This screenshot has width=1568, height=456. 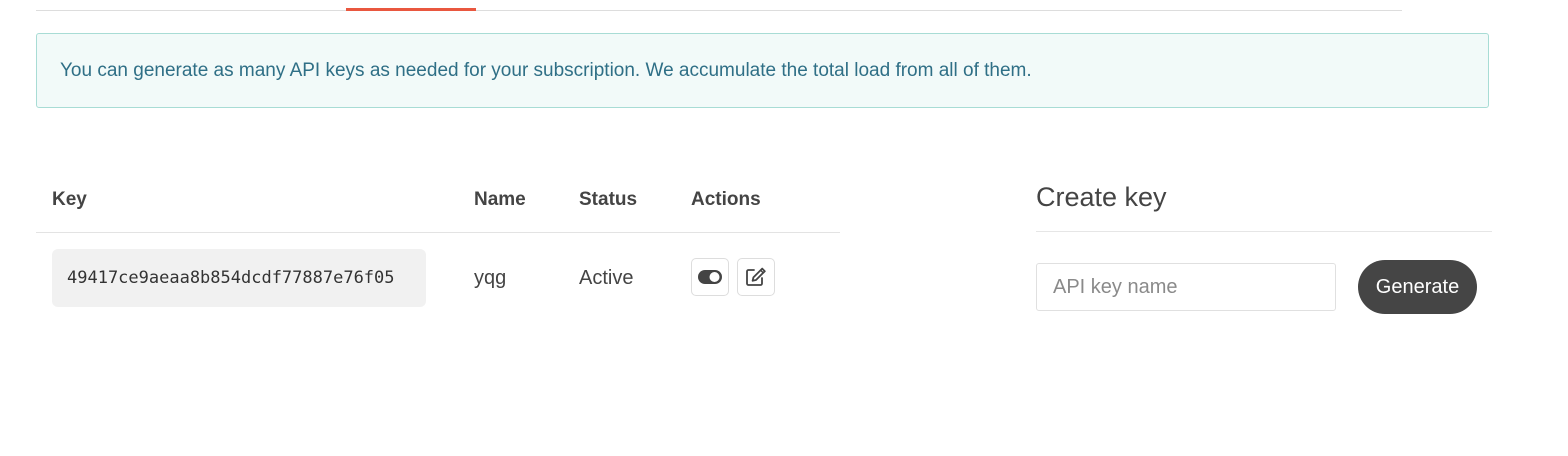 What do you see at coordinates (608, 199) in the screenshot?
I see `column-header-status: Status` at bounding box center [608, 199].